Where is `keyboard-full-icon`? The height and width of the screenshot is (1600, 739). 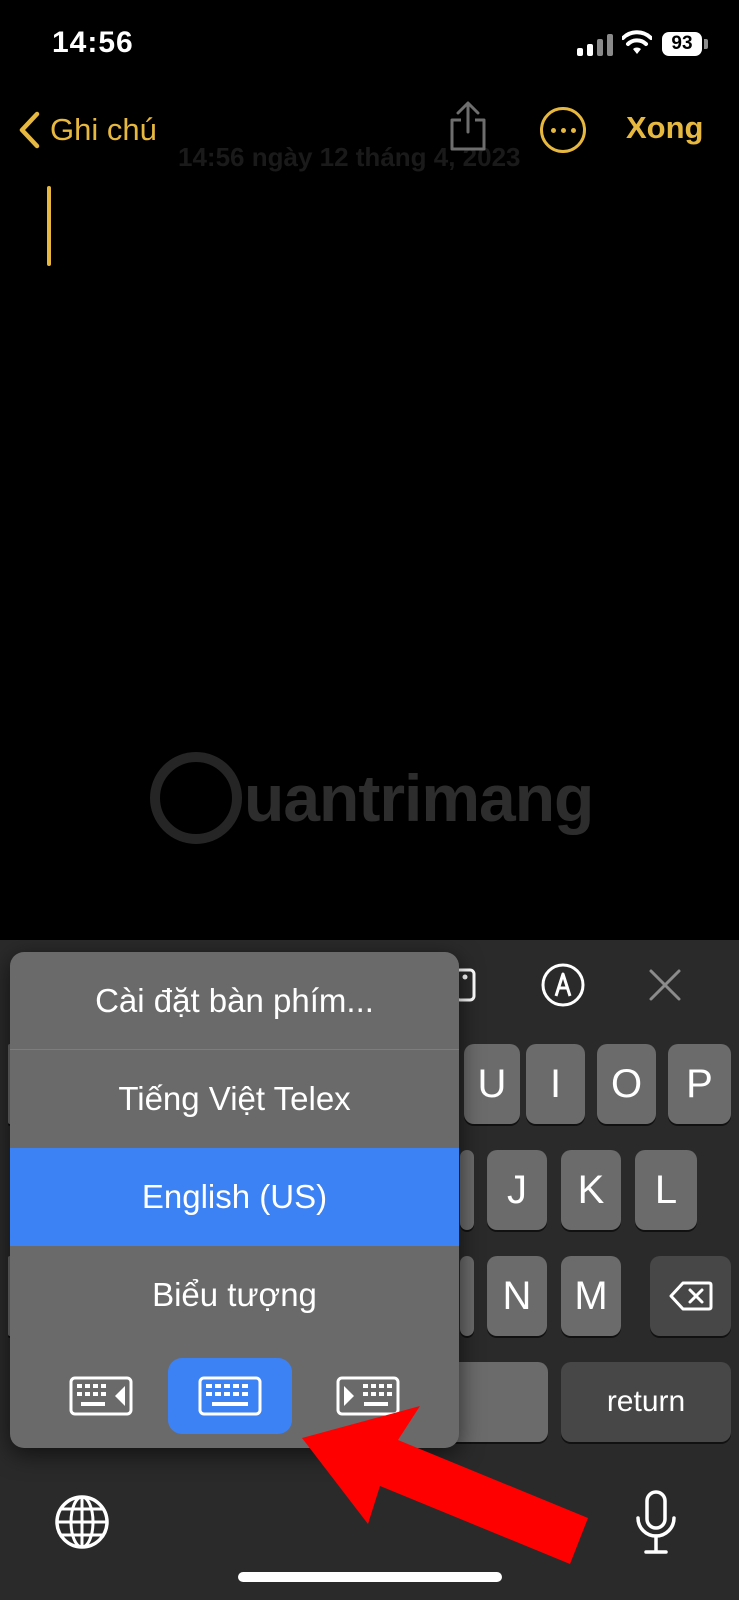 keyboard-full-icon is located at coordinates (230, 1396).